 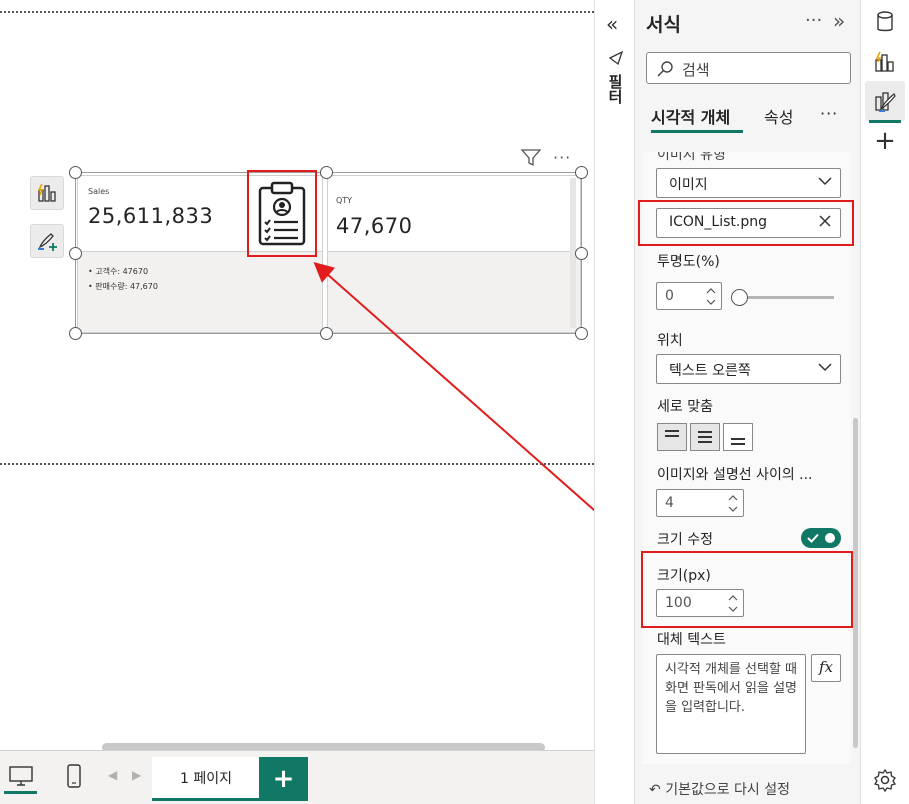 What do you see at coordinates (885, 101) in the screenshot?
I see `format-pane-icon` at bounding box center [885, 101].